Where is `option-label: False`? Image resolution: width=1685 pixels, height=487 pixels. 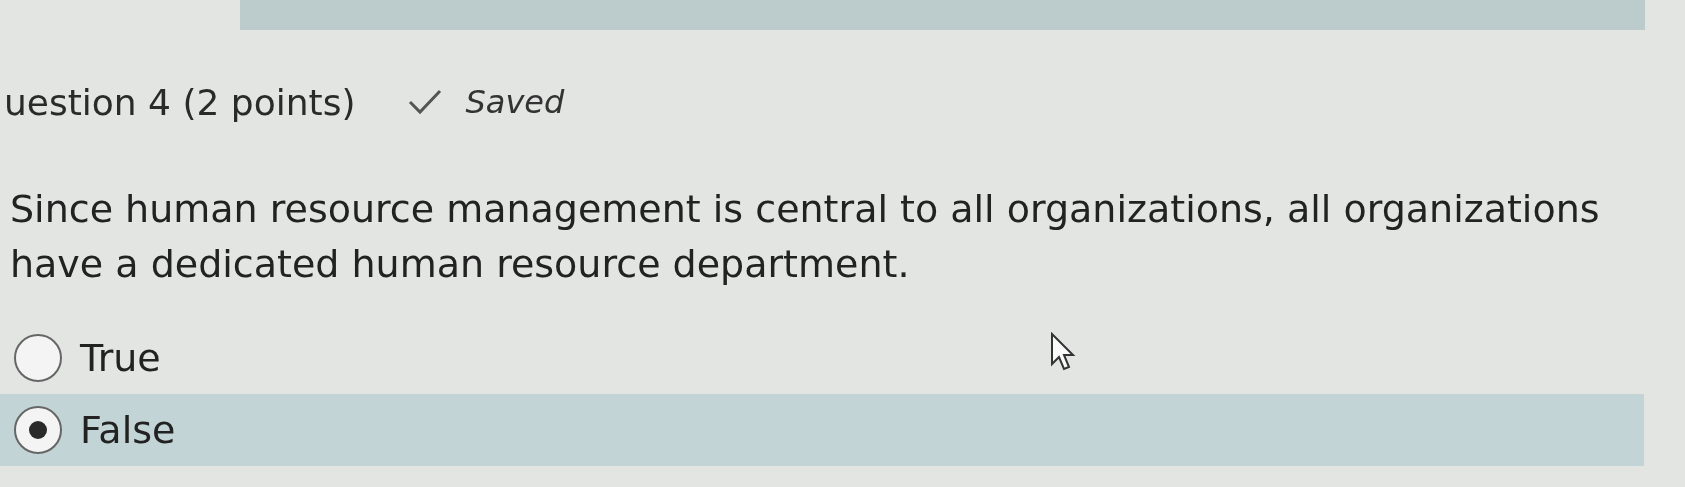 option-label: False is located at coordinates (128, 430).